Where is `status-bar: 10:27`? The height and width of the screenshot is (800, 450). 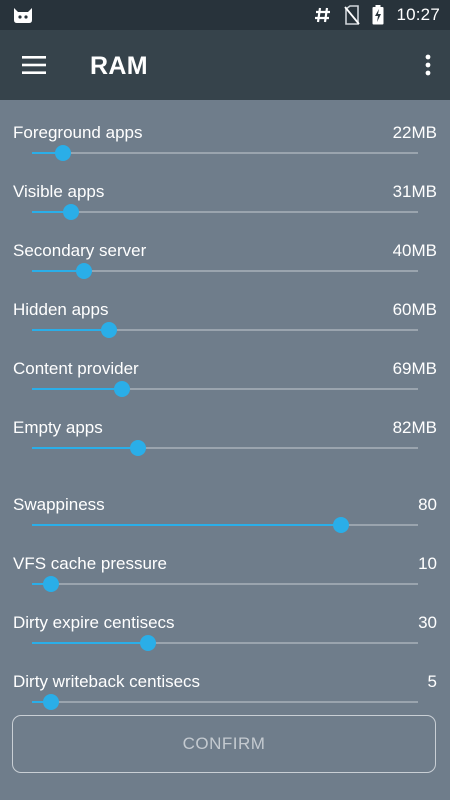
status-bar: 10:27 is located at coordinates (225, 15).